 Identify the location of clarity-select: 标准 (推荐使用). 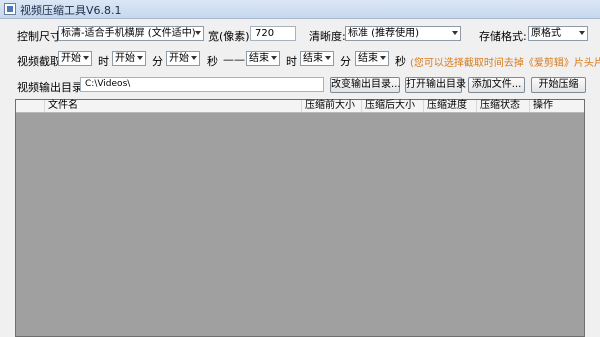
(403, 33).